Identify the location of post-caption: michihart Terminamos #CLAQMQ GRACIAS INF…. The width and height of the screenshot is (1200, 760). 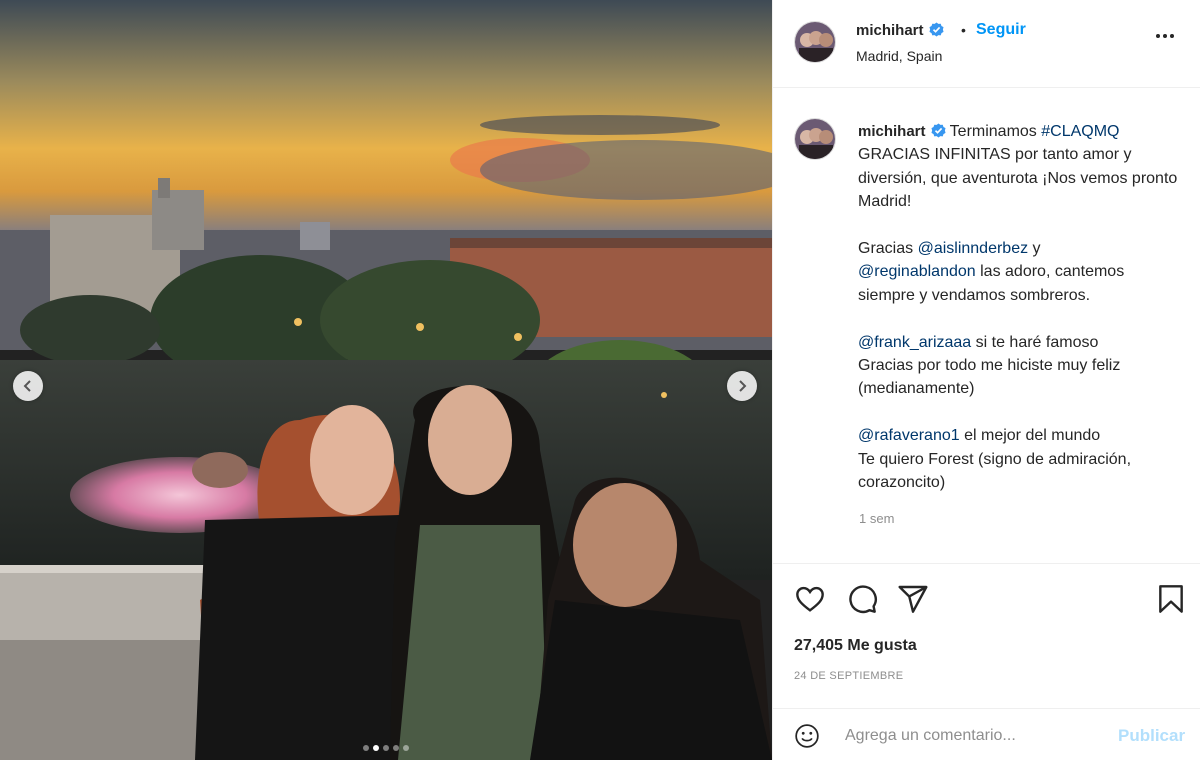
(1018, 307).